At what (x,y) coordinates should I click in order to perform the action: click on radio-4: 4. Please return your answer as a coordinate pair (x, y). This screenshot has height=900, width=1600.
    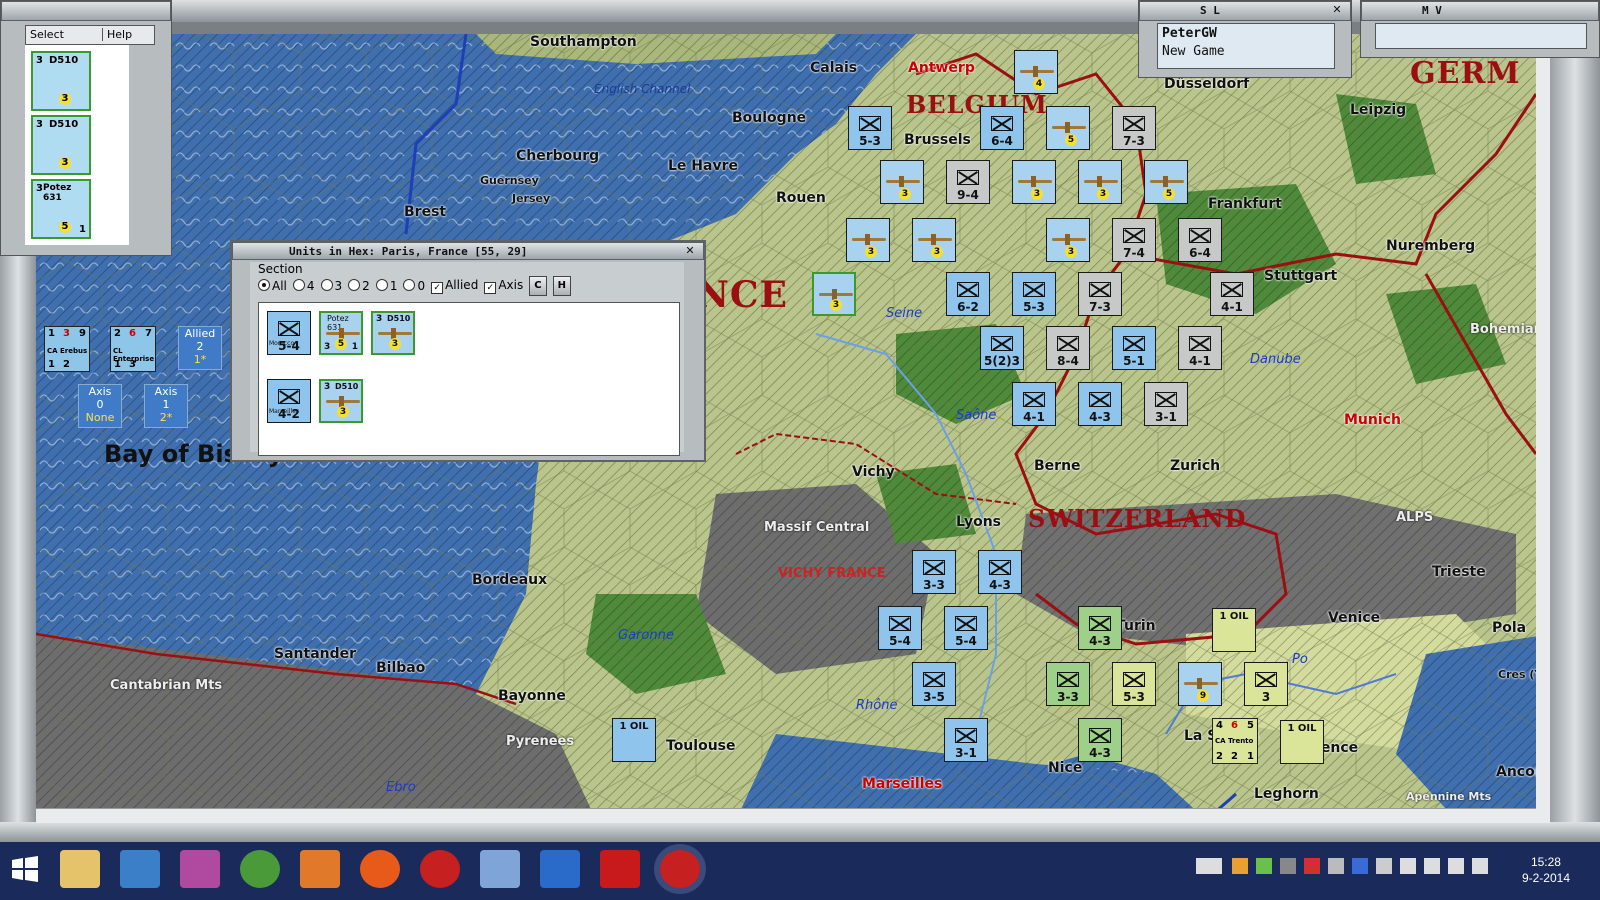
    Looking at the image, I should click on (303, 286).